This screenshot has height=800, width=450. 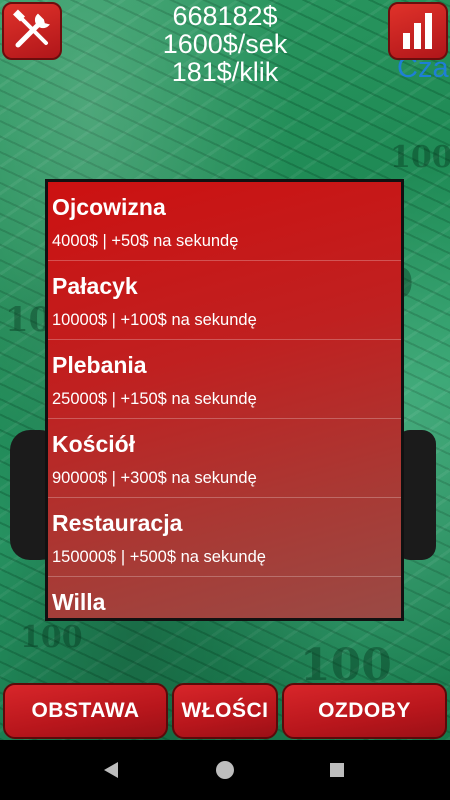 I want to click on item-description: 10000$ | +100$ na sekundę, so click(x=154, y=320).